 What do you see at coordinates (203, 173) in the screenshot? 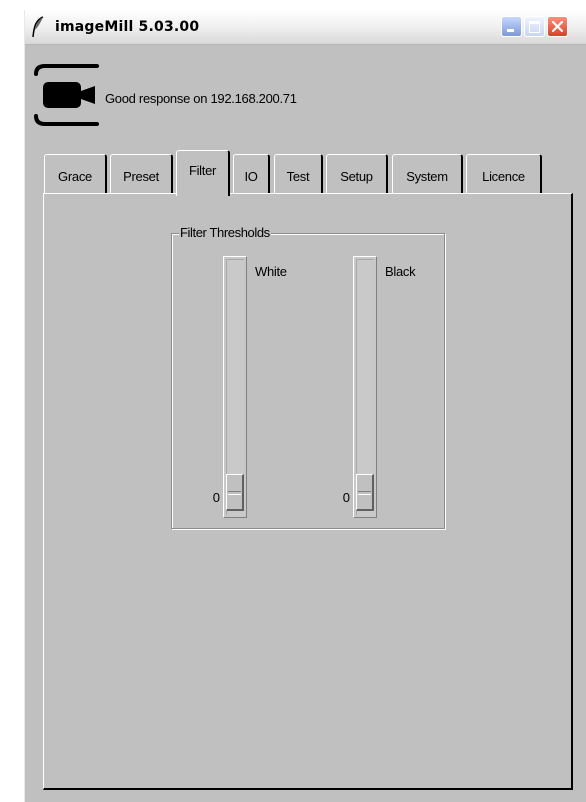
I see `tab-filter: Filter` at bounding box center [203, 173].